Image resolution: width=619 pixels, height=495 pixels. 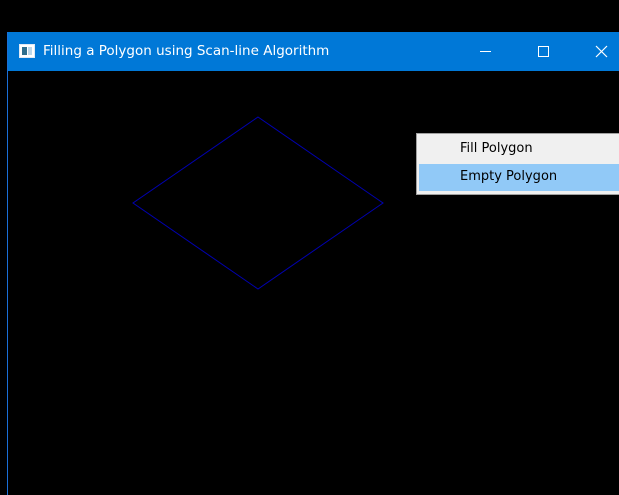 What do you see at coordinates (496, 148) in the screenshot?
I see `menu-item-label: Fill Polygon` at bounding box center [496, 148].